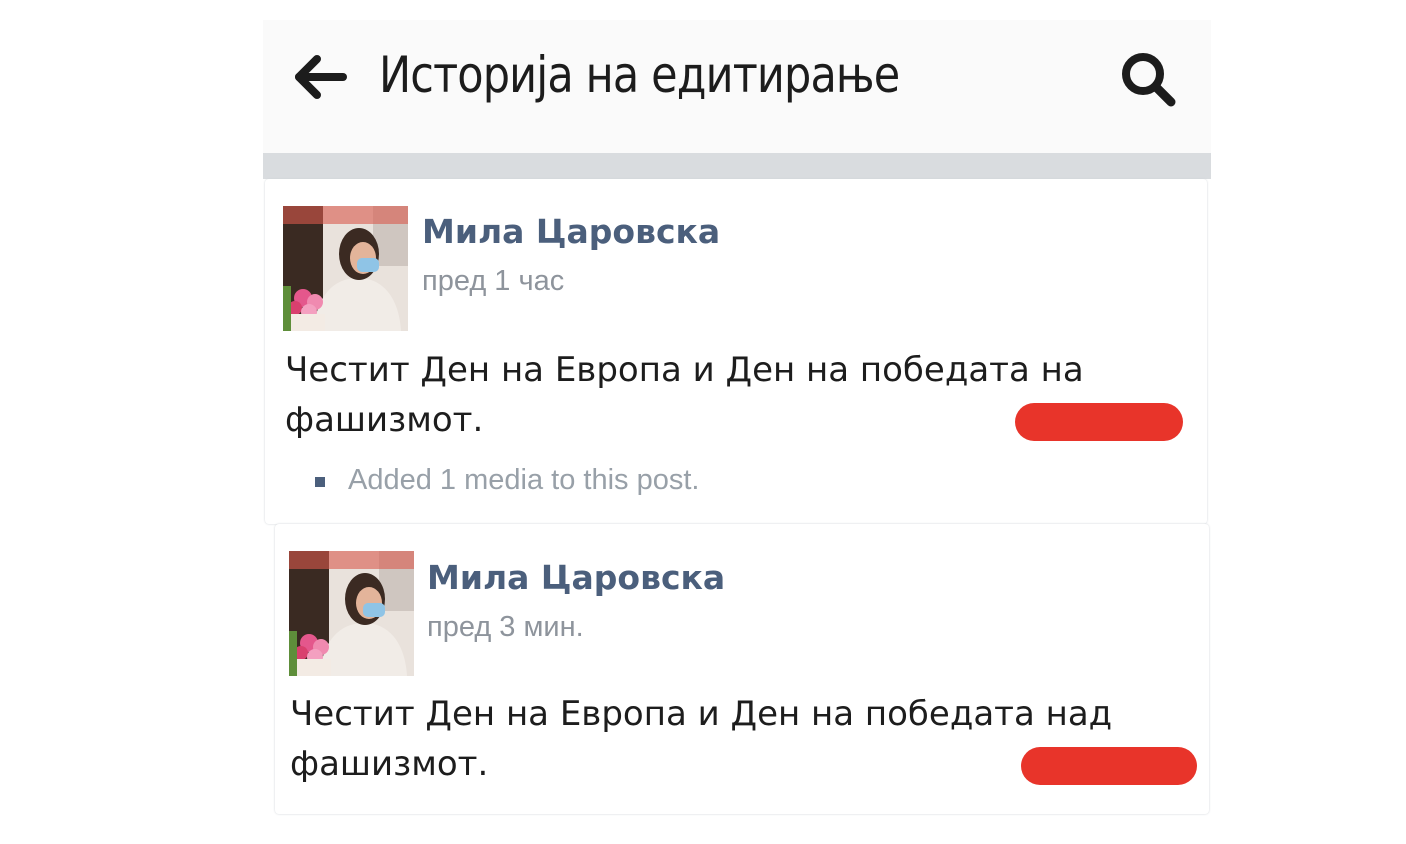 Image resolution: width=1406 pixels, height=844 pixels. I want to click on bullet-icon, so click(320, 482).